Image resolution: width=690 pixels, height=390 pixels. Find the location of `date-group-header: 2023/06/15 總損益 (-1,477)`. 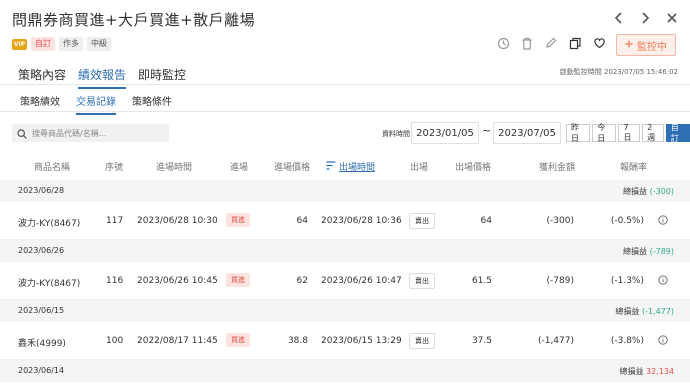

date-group-header: 2023/06/15 總損益 (-1,477) is located at coordinates (345, 311).